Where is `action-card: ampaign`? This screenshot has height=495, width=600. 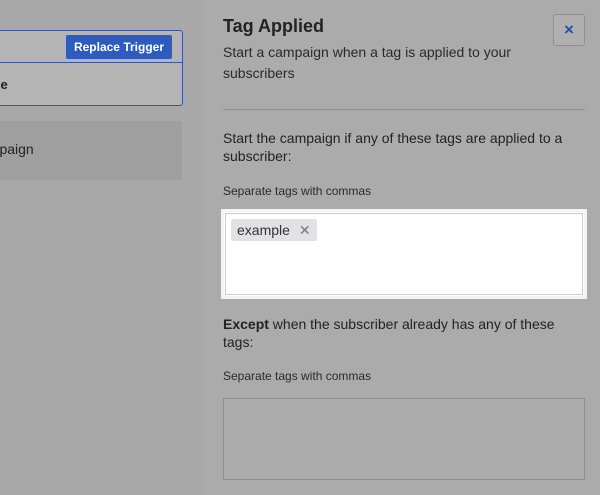 action-card: ampaign is located at coordinates (91, 150).